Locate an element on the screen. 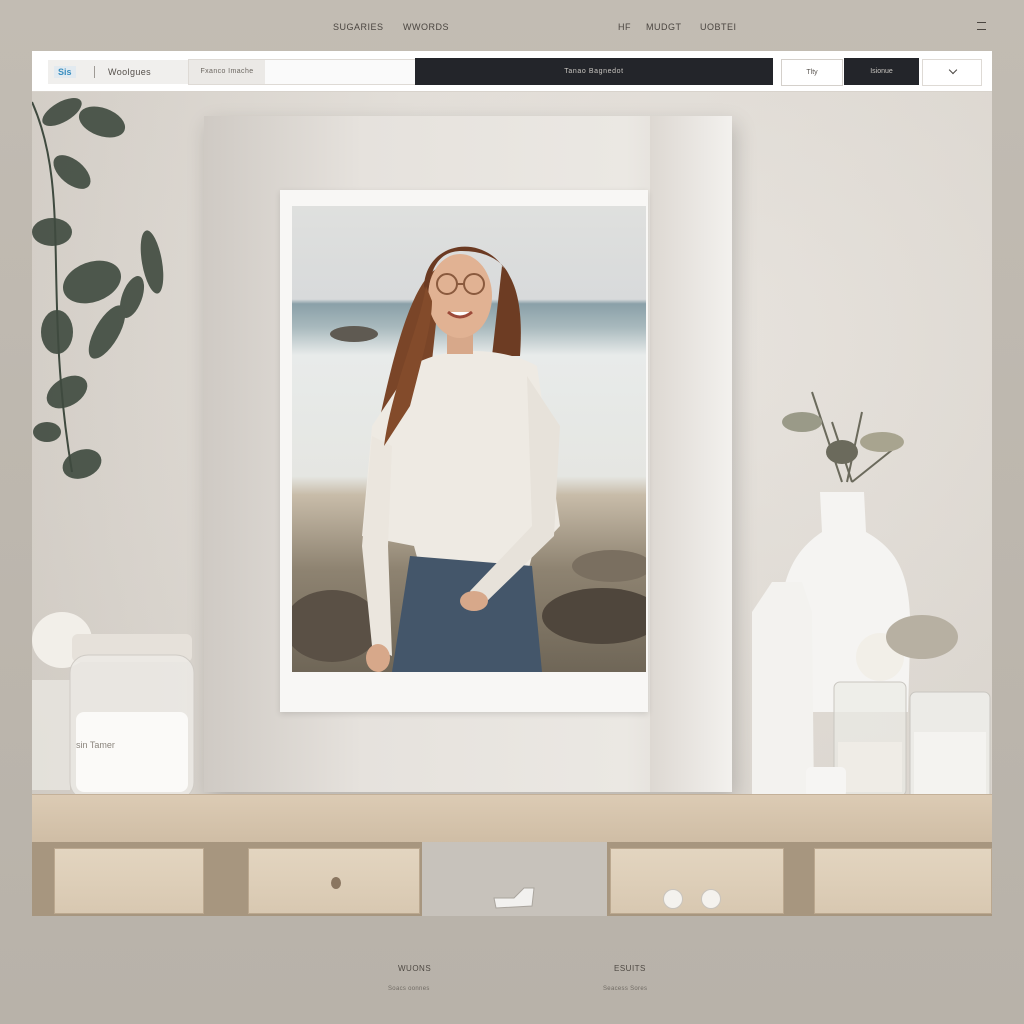  shelf-gap is located at coordinates (514, 879).